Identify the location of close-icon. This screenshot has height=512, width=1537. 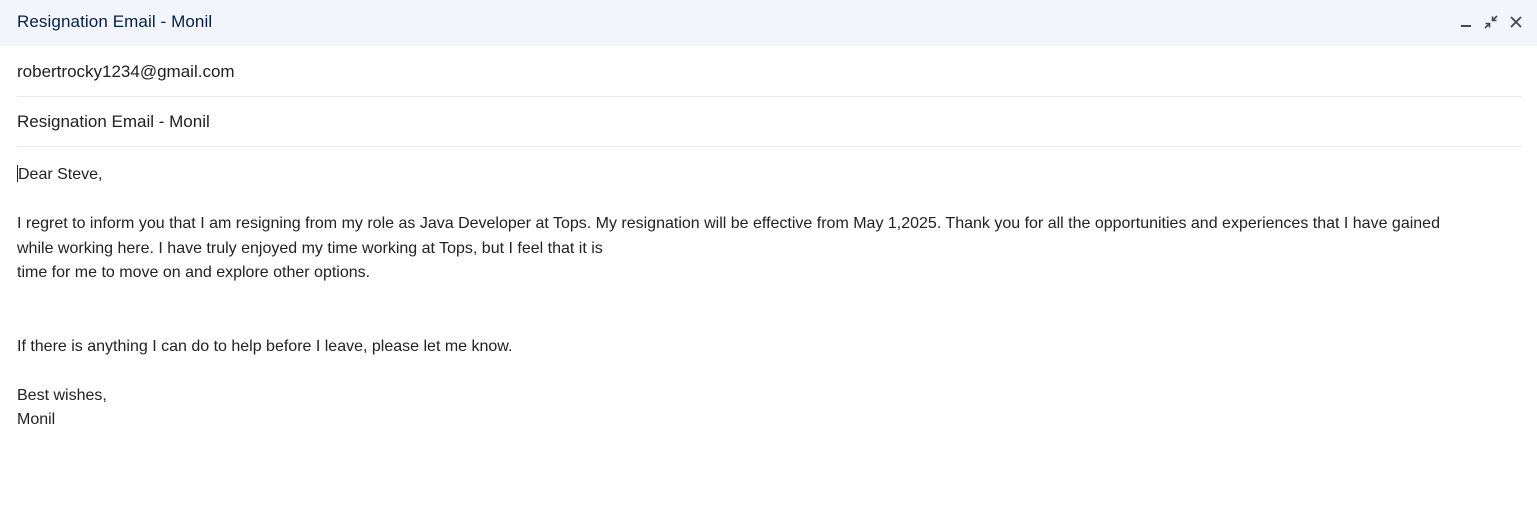
(1516, 22).